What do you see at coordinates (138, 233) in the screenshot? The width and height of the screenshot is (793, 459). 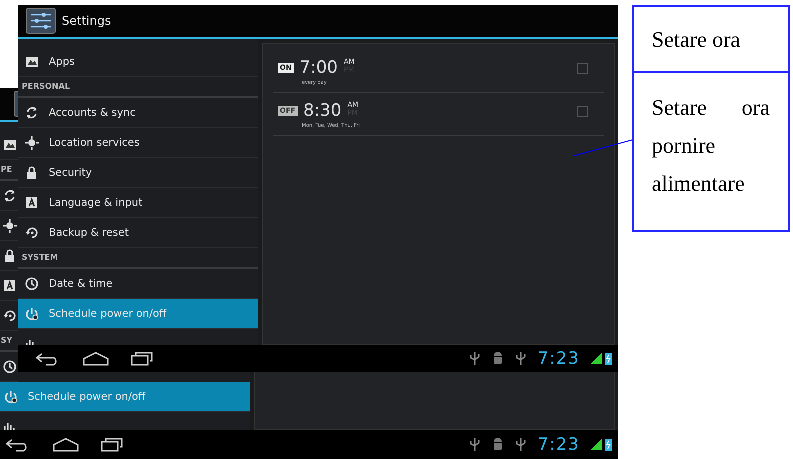 I see `settings-item: Backup & reset` at bounding box center [138, 233].